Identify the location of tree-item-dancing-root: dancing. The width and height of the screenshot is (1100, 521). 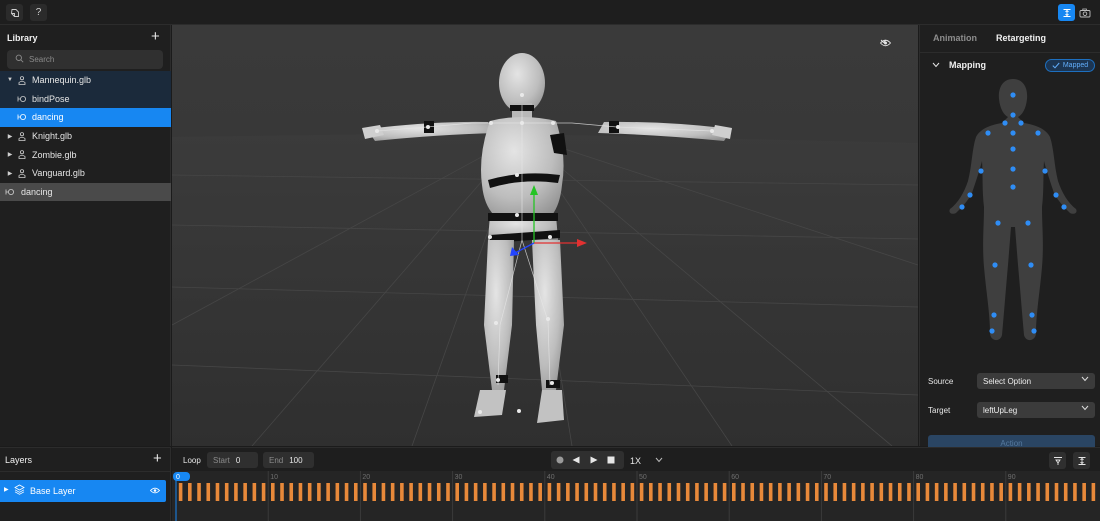
(85, 192).